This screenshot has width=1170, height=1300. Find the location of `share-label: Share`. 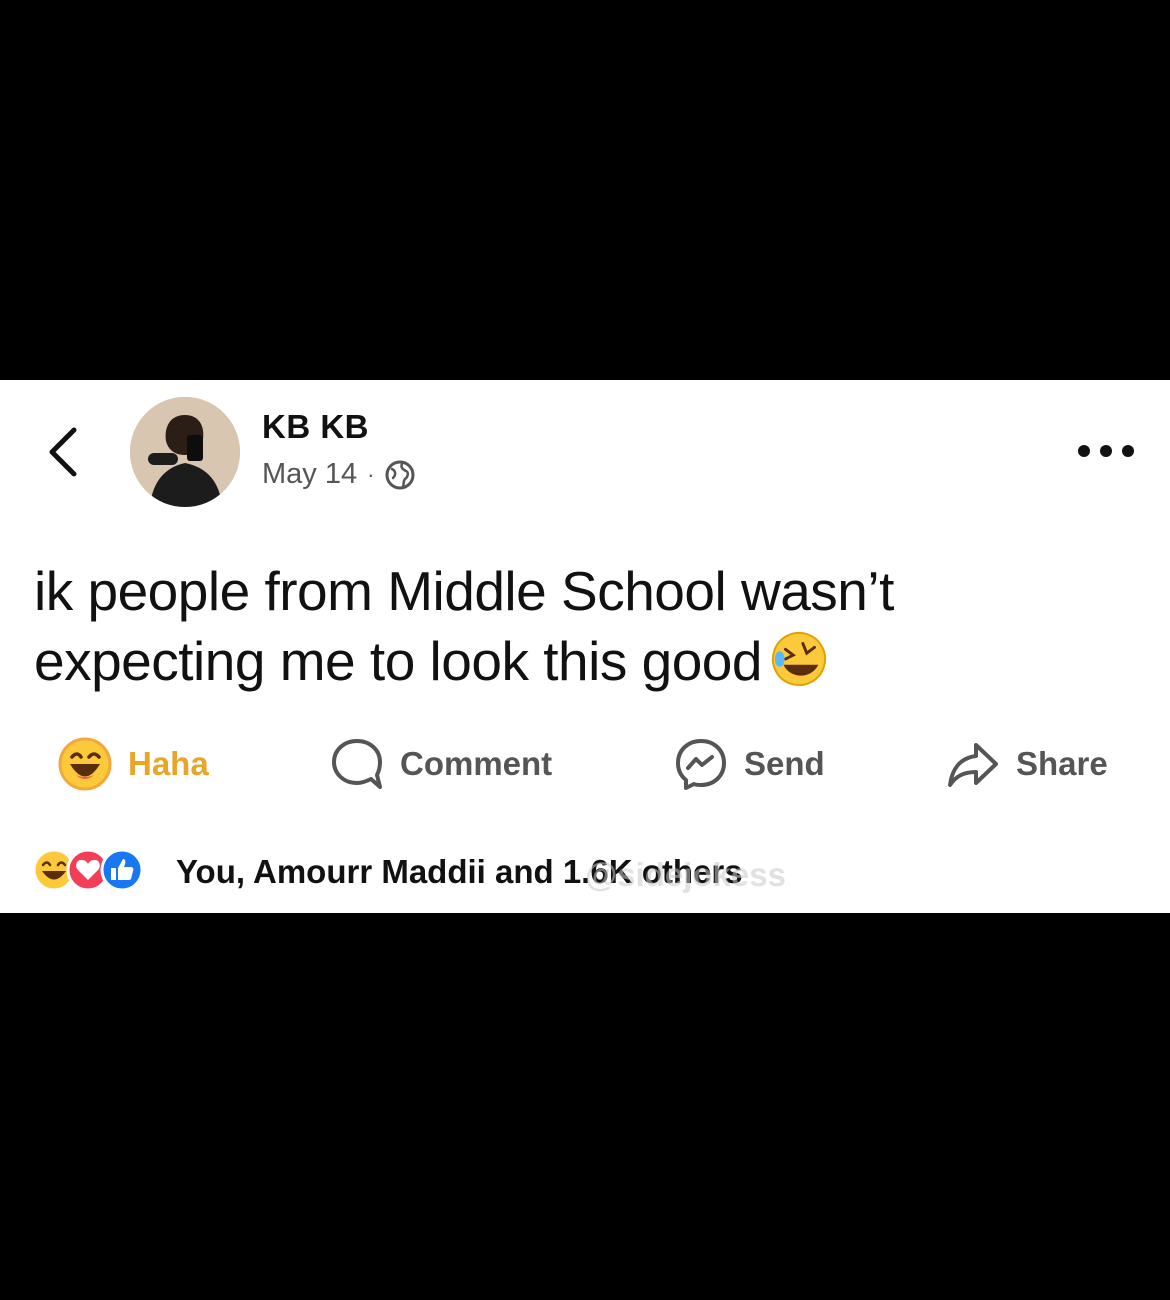

share-label: Share is located at coordinates (1062, 763).